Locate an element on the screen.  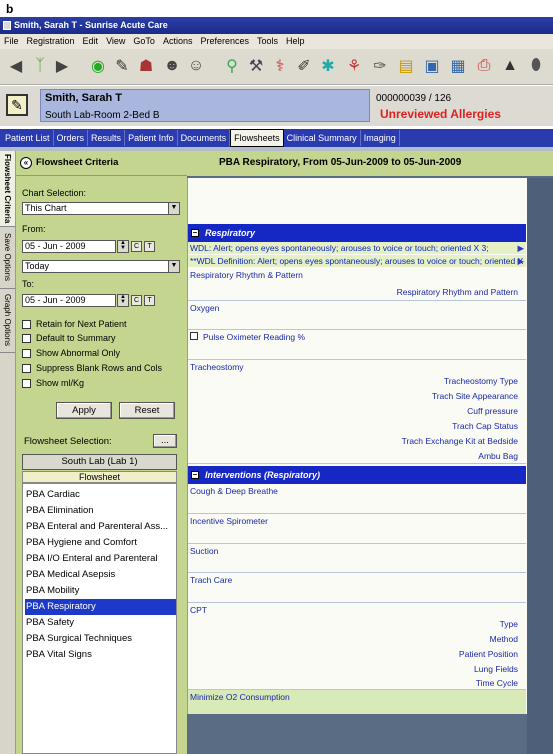
checkbox-default-summary: Default to Summary is located at coordinates (69, 338).